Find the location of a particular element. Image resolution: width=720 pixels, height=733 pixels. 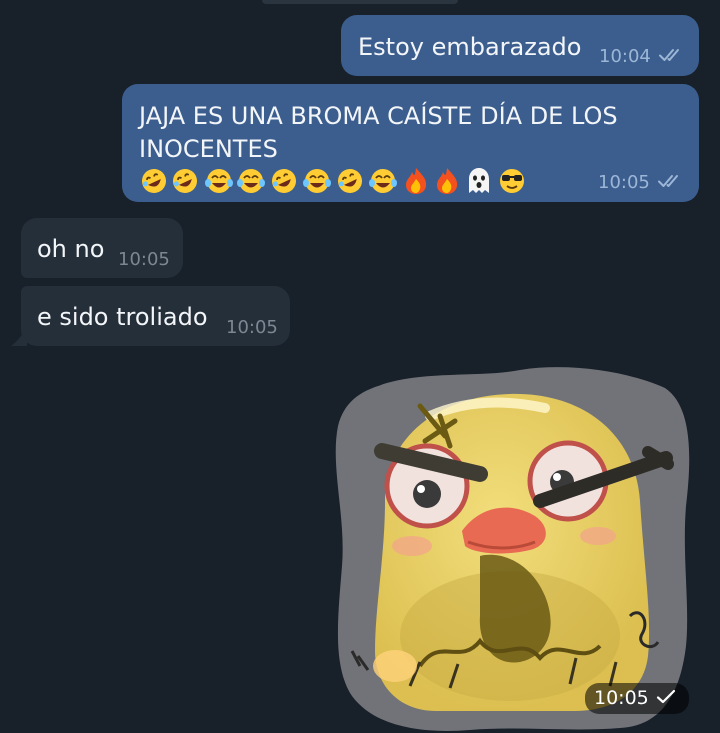

bubble-tail is located at coordinates (19, 337).